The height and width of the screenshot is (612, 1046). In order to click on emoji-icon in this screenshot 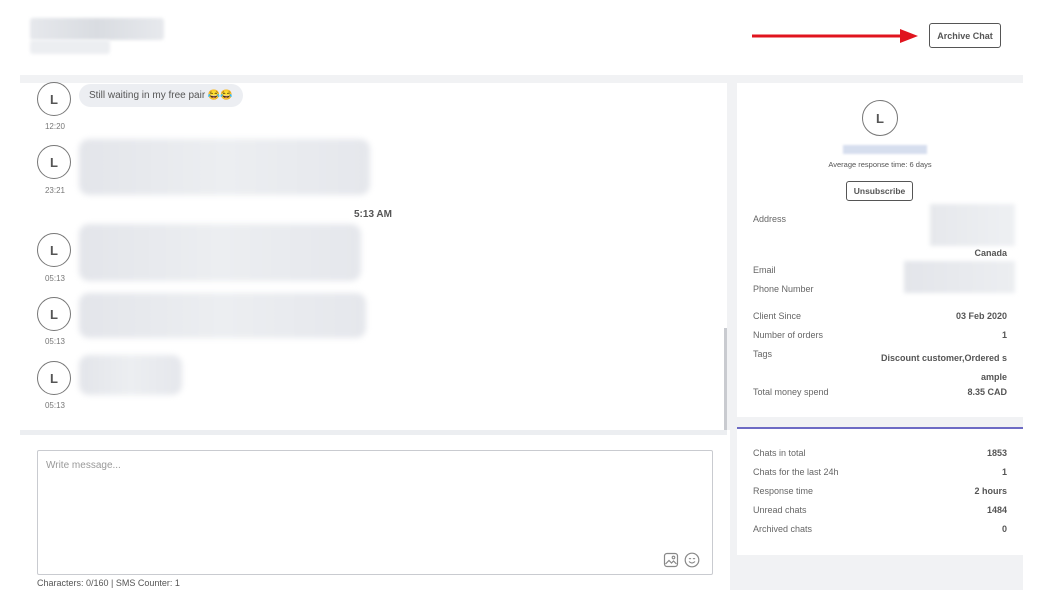, I will do `click(692, 560)`.